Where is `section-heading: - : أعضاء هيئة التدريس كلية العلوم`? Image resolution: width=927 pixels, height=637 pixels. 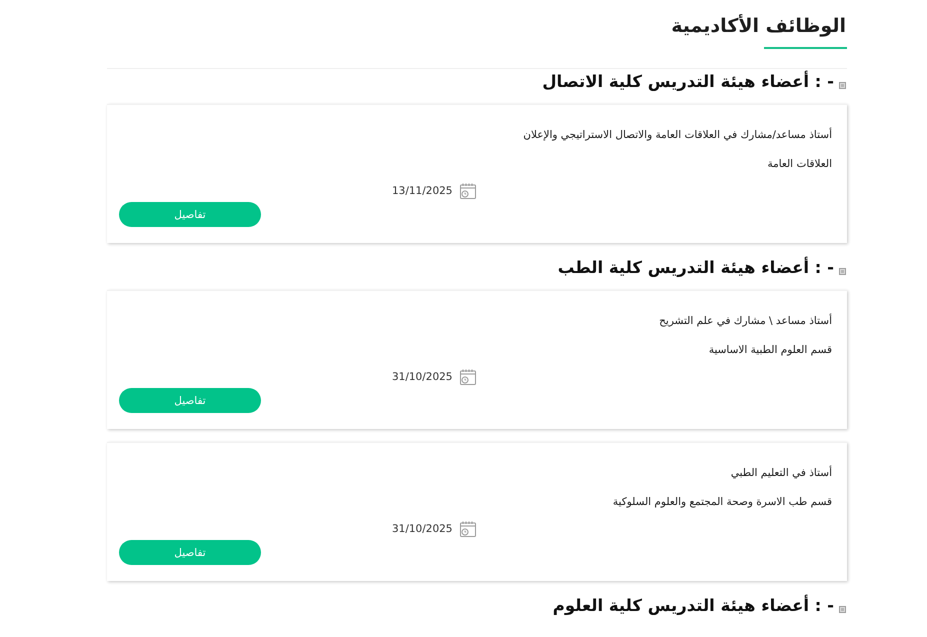 section-heading: - : أعضاء هيئة التدريس كلية العلوم is located at coordinates (693, 605).